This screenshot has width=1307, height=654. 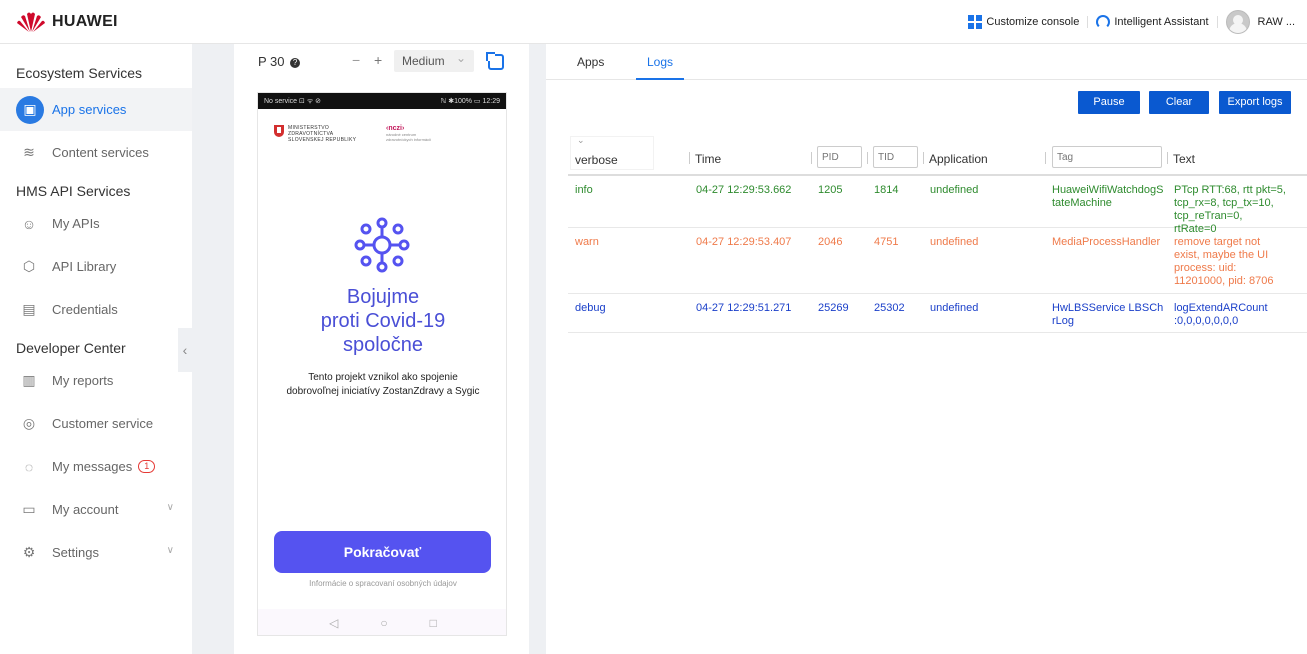 I want to click on intelligent-assistant-button: Intelligent Assistant, so click(x=1152, y=22).